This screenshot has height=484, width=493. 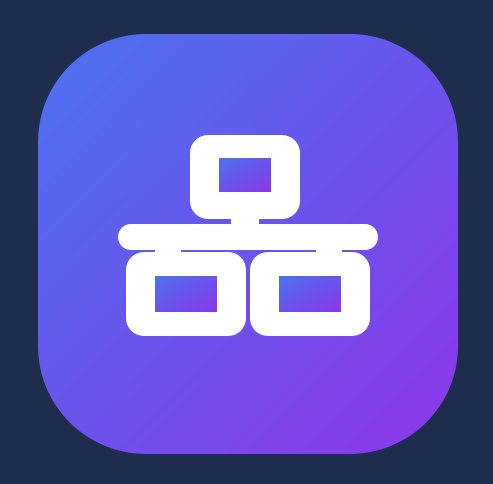 What do you see at coordinates (245, 175) in the screenshot?
I see `top-node-hole` at bounding box center [245, 175].